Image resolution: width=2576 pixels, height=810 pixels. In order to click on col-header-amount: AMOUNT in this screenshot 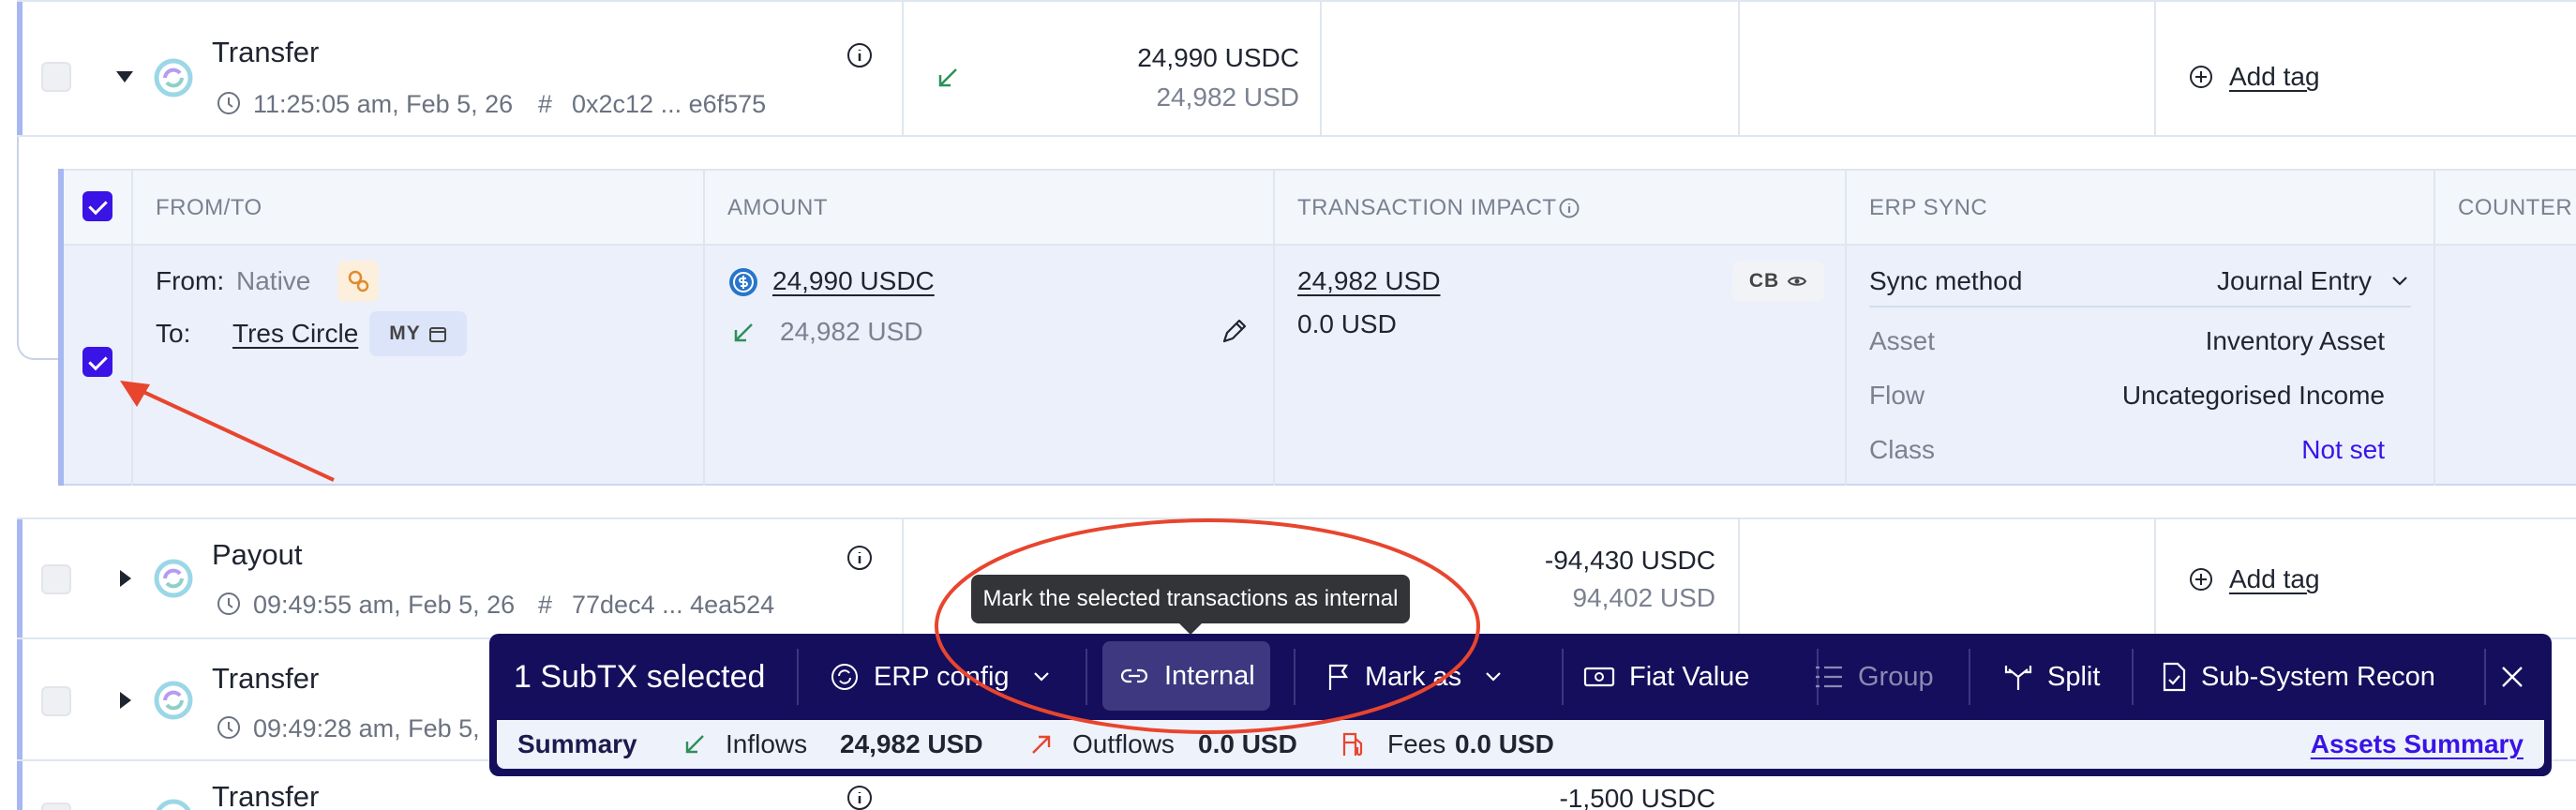, I will do `click(778, 208)`.